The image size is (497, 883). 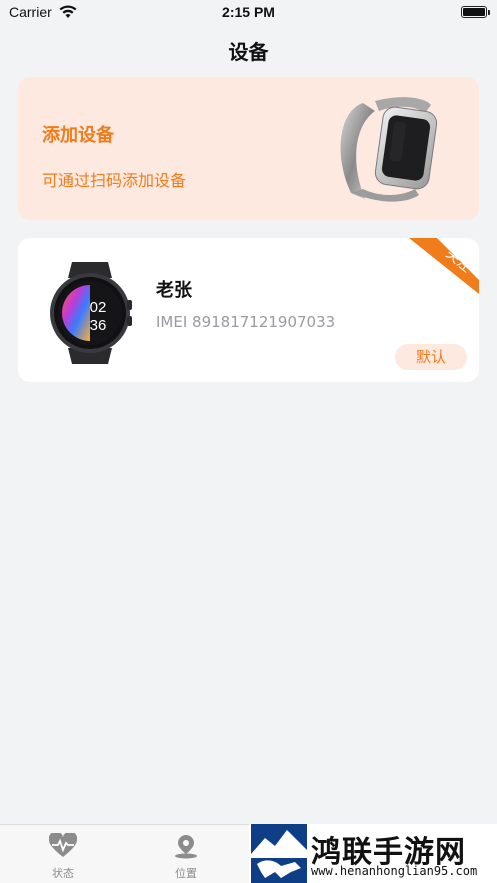 What do you see at coordinates (444, 266) in the screenshot?
I see `follow-ribbon: 关注` at bounding box center [444, 266].